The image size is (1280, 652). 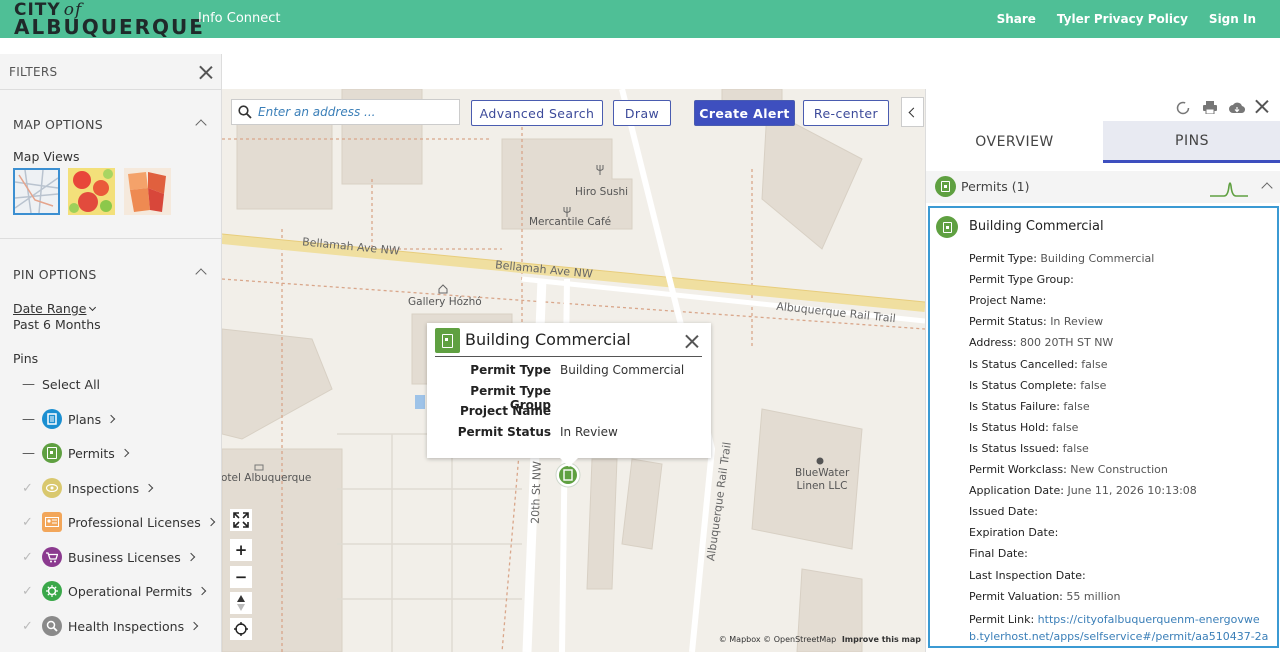 What do you see at coordinates (52, 419) in the screenshot?
I see `plans-icon` at bounding box center [52, 419].